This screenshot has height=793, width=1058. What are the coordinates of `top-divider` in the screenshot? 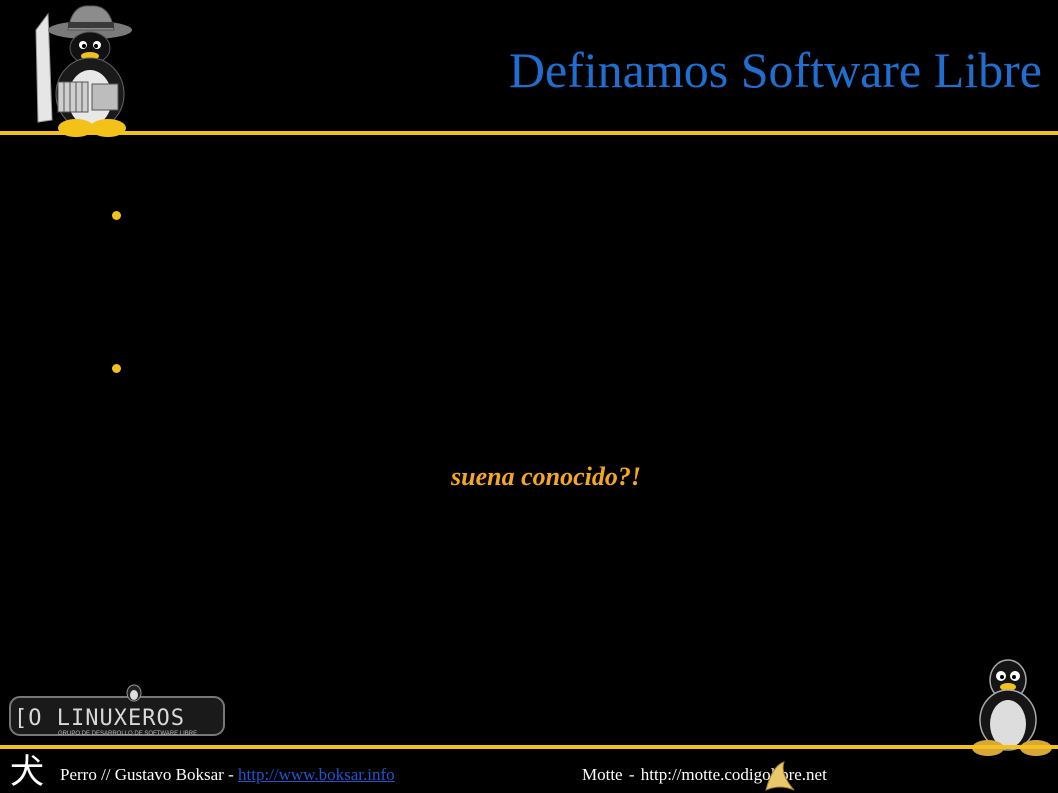 It's located at (529, 133).